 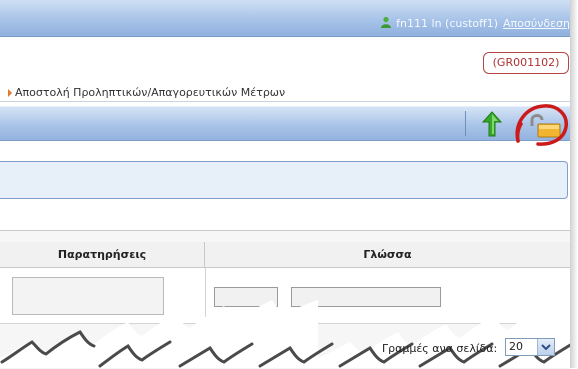 What do you see at coordinates (285, 101) in the screenshot?
I see `breadcrumb-divider` at bounding box center [285, 101].